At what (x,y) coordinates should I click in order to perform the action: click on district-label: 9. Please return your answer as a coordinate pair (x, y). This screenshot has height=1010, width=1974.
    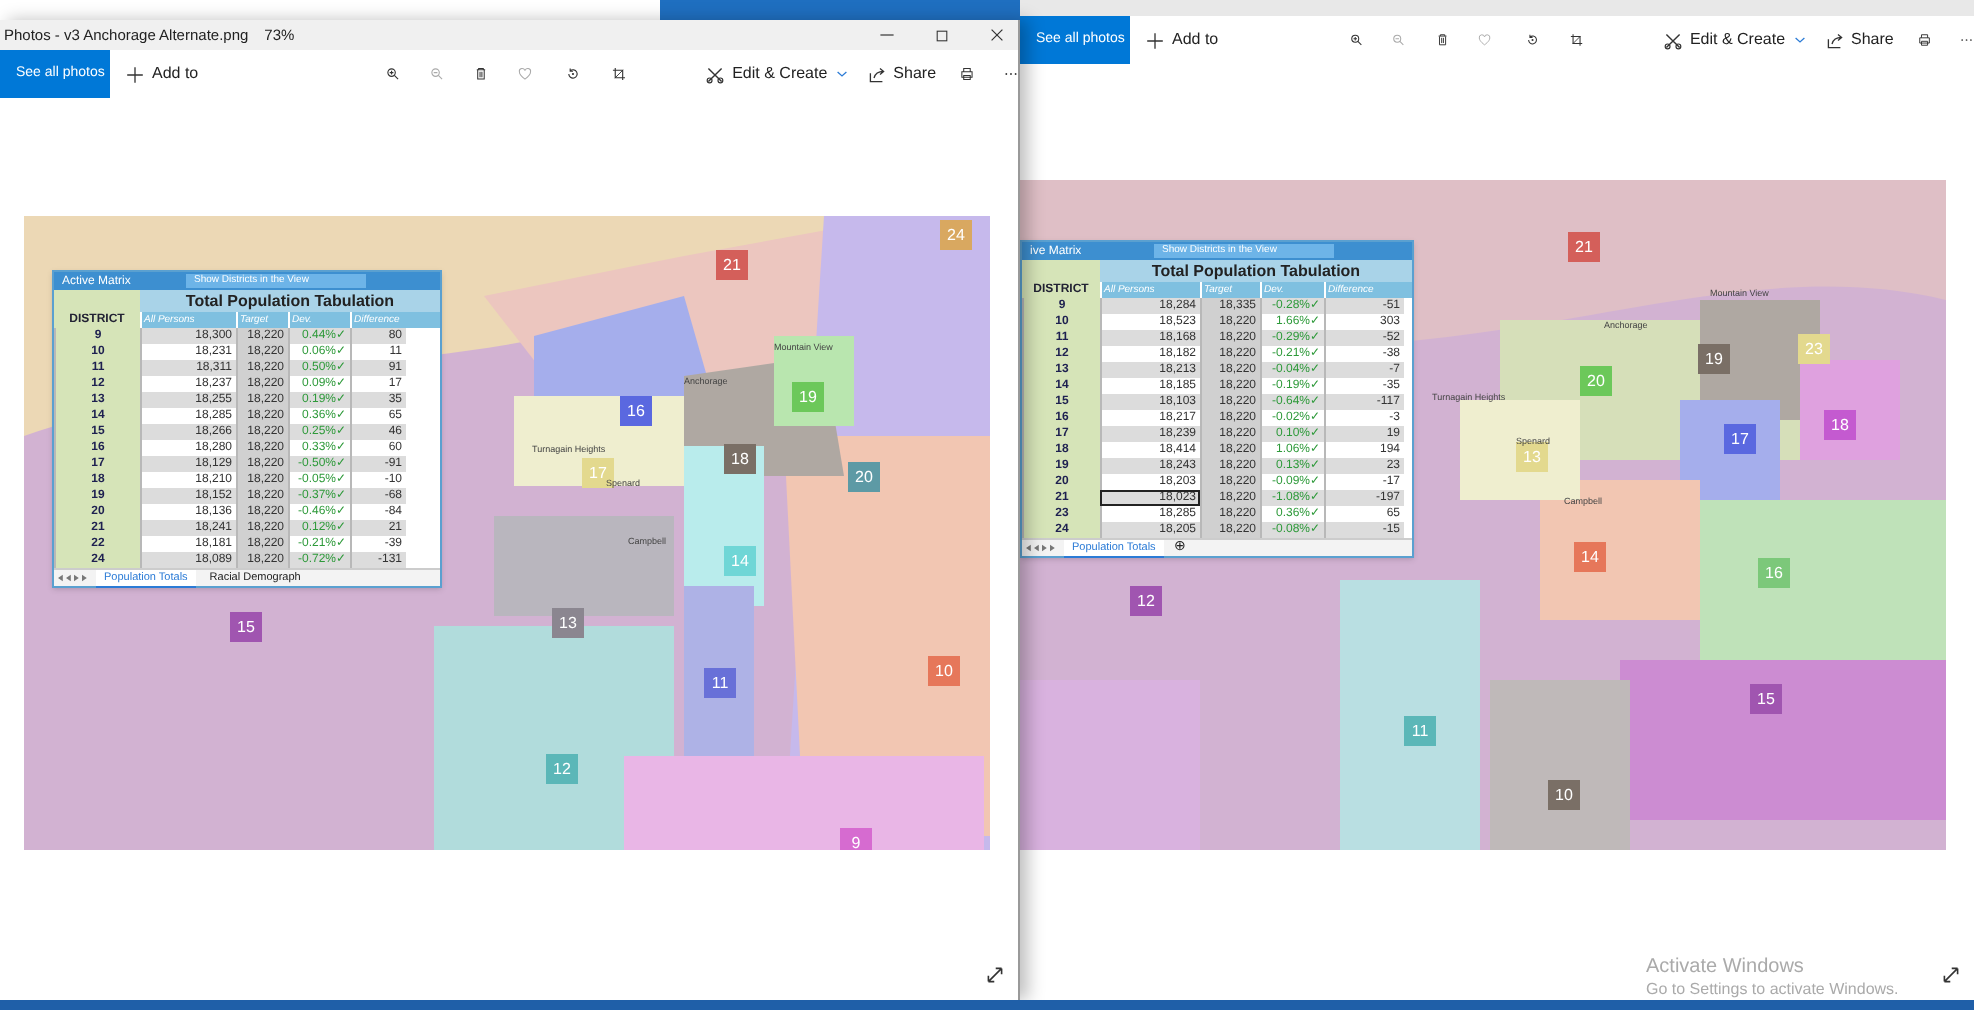
    Looking at the image, I should click on (856, 839).